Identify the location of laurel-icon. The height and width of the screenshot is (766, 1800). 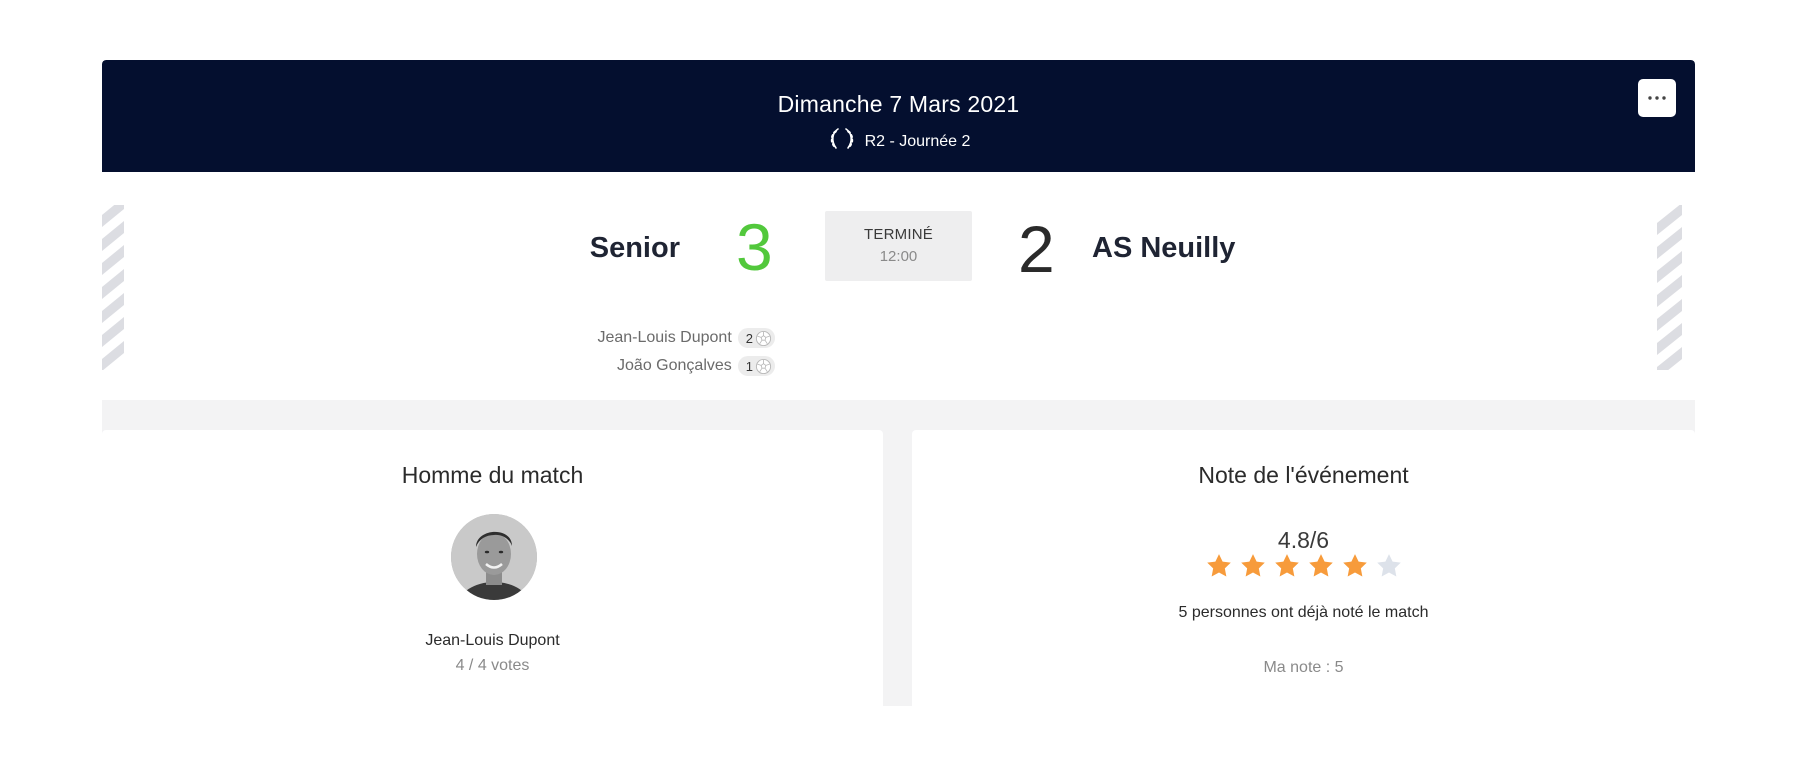
(842, 141).